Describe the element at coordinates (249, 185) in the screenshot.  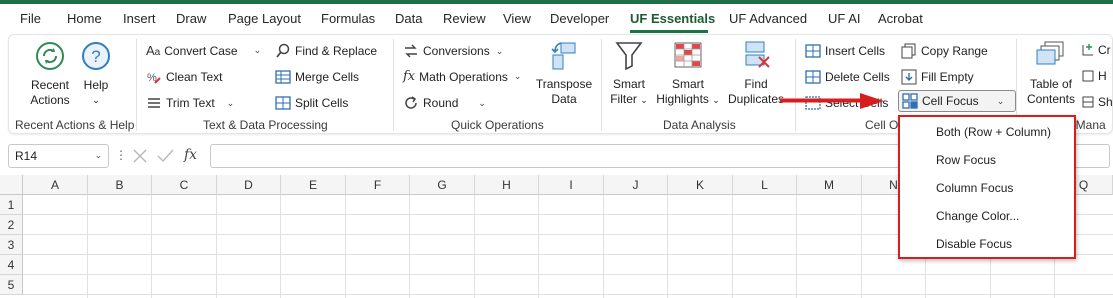
I see `column-header-d: D` at that location.